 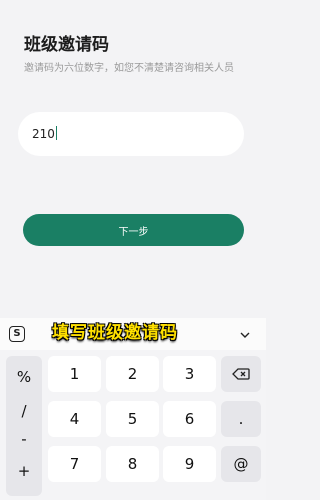 What do you see at coordinates (66, 45) in the screenshot?
I see `page-title: 班级邀请码` at bounding box center [66, 45].